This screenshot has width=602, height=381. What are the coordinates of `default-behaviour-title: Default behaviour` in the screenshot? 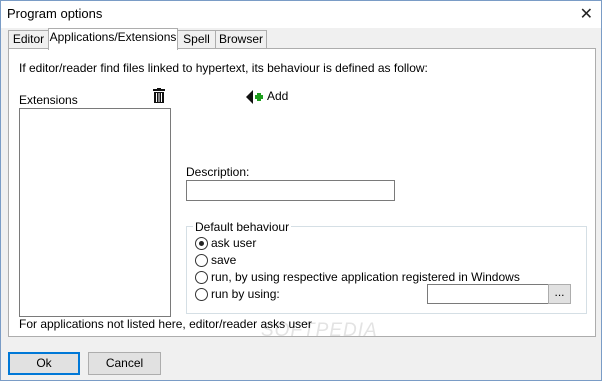 It's located at (242, 227).